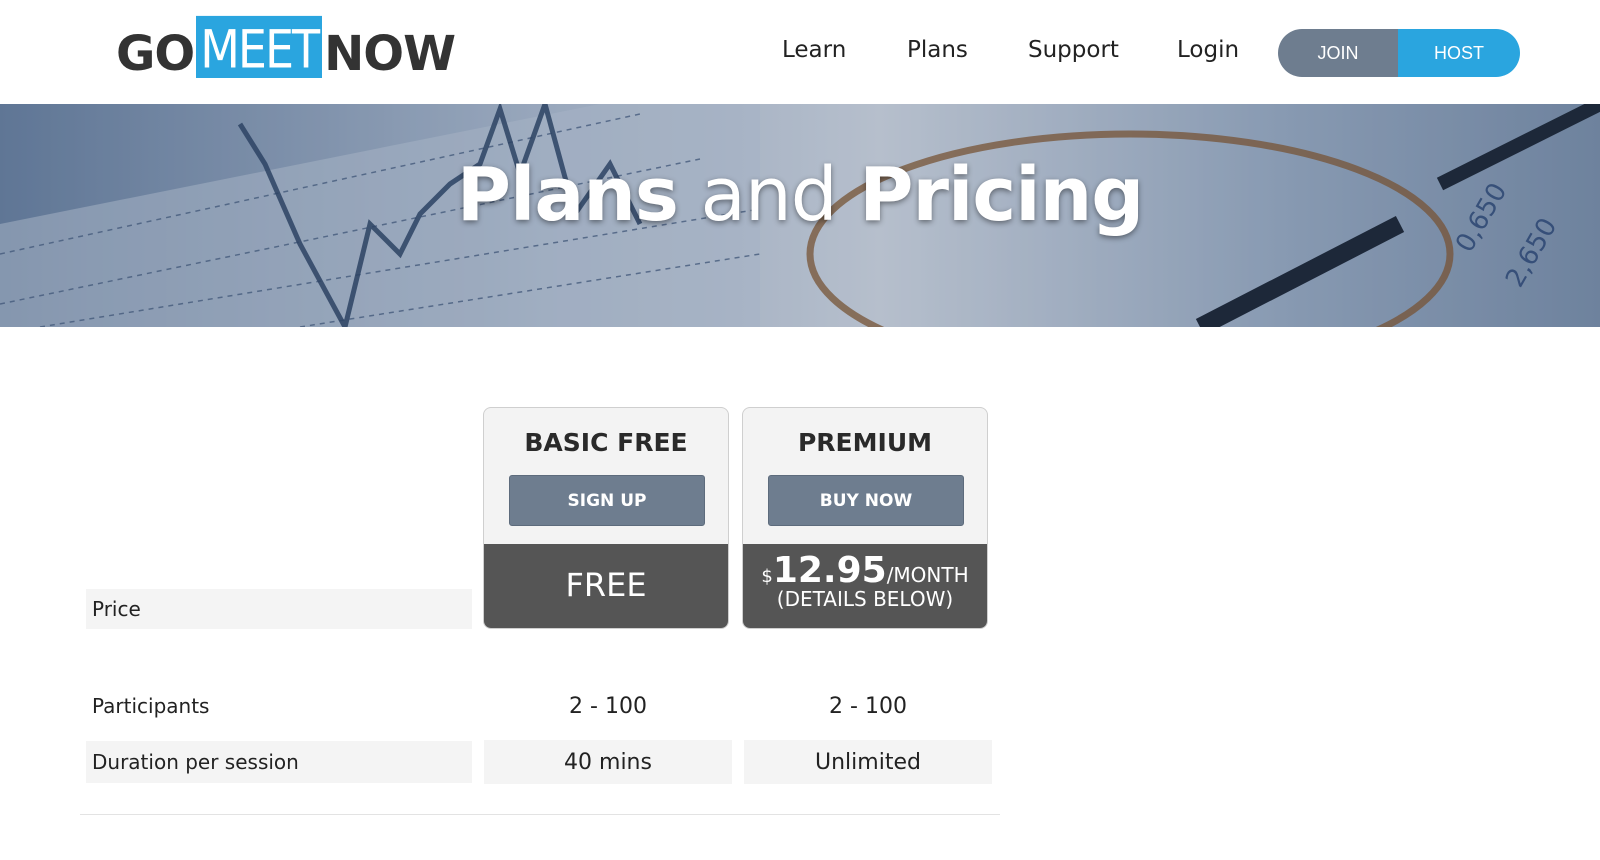 The height and width of the screenshot is (860, 1600). I want to click on logo: GO MEET NOW, so click(286, 48).